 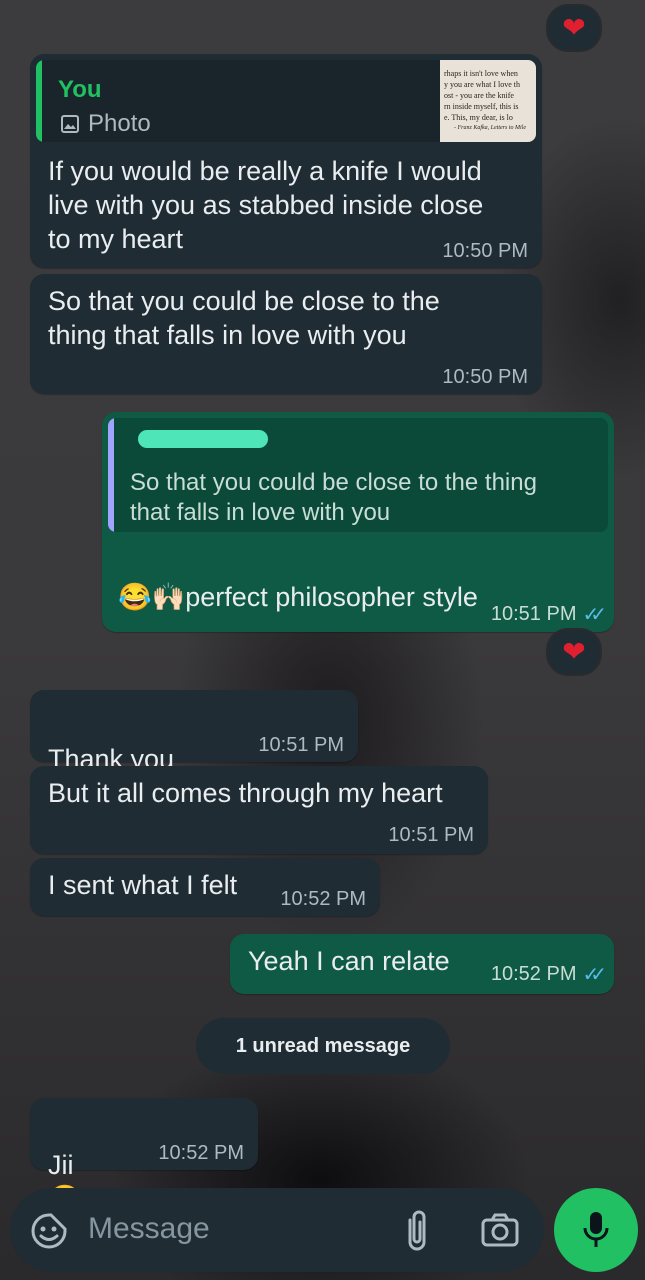 I want to click on message-input: Message, so click(x=149, y=1229).